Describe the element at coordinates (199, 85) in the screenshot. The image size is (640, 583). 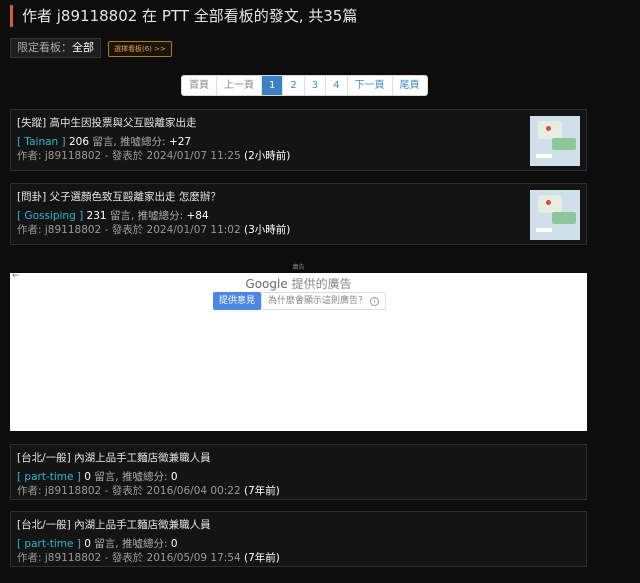
I see `page-first: 首頁` at that location.